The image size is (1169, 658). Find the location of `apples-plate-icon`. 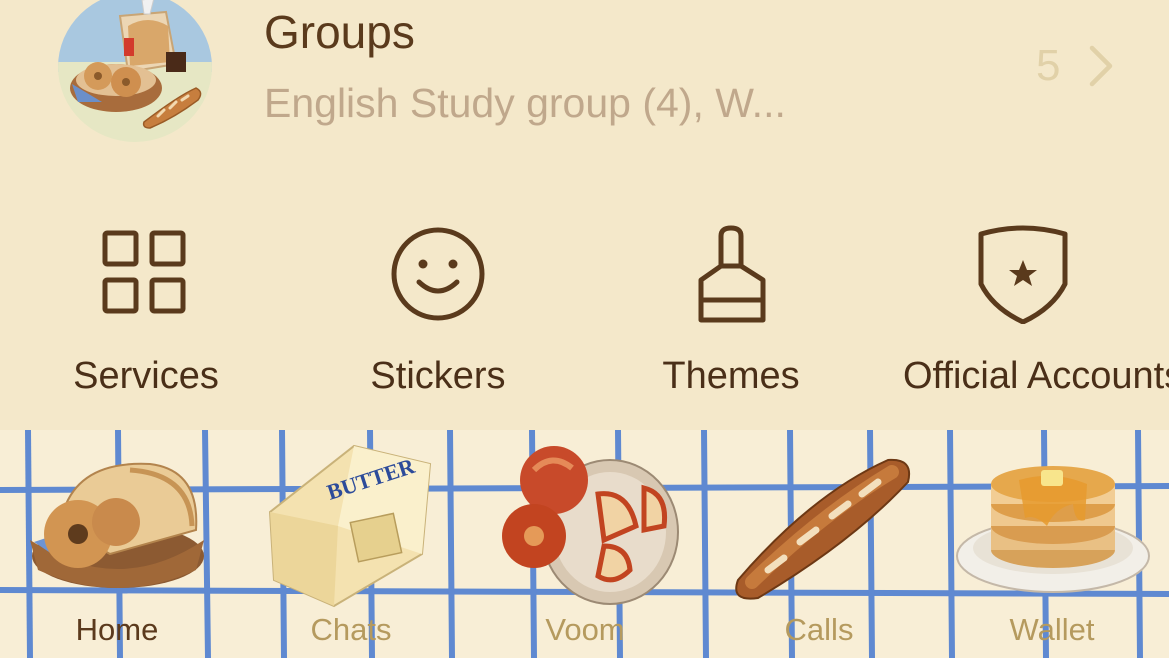

apples-plate-icon is located at coordinates (590, 525).